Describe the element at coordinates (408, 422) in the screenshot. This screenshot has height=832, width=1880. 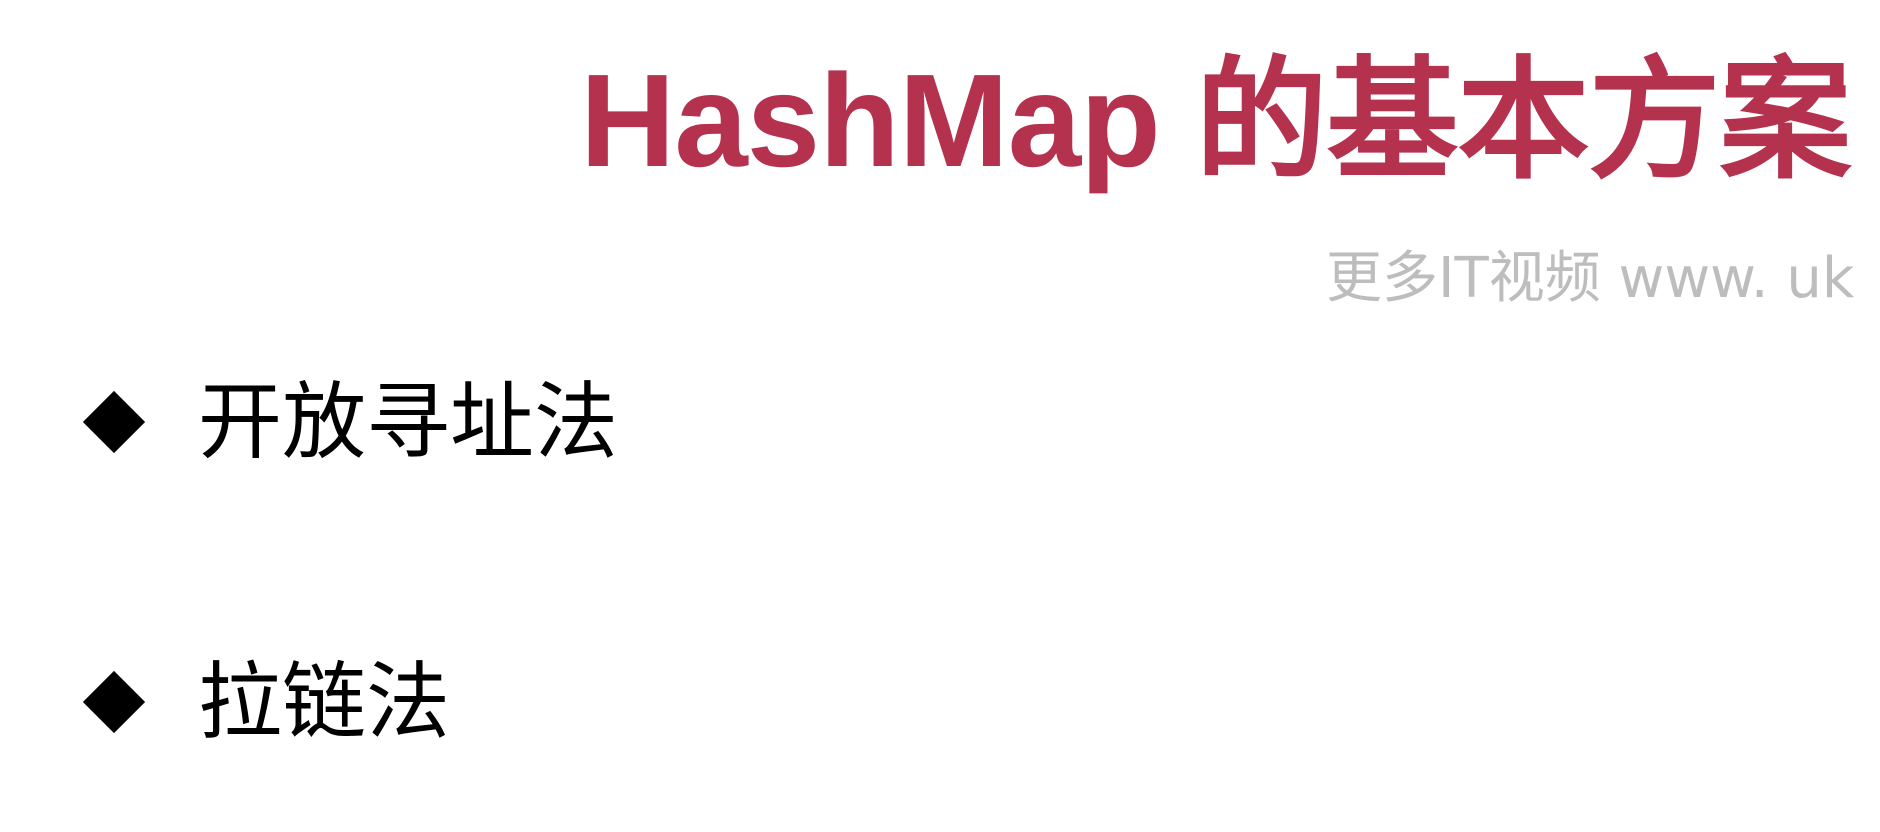
I see `bullet-text: 开放寻址法` at that location.